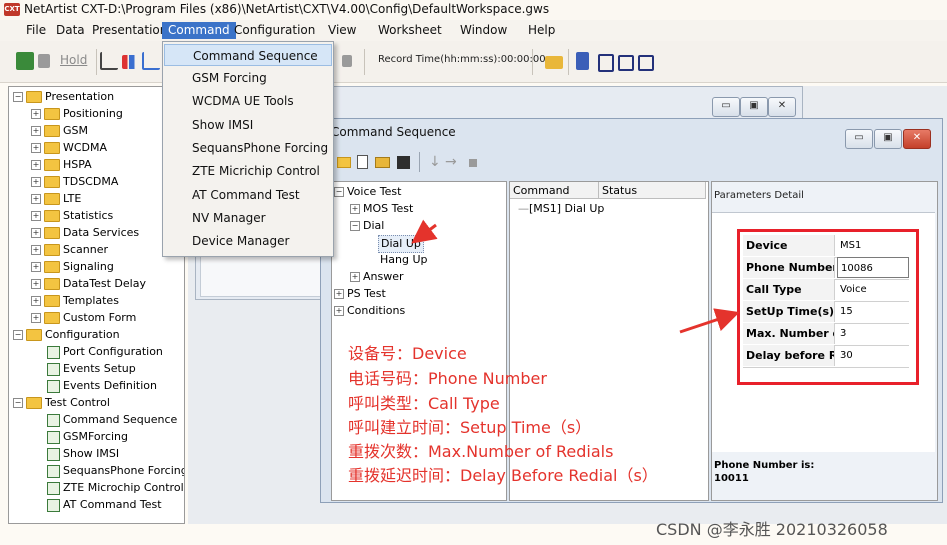 This screenshot has height=545, width=947. Describe the element at coordinates (754, 107) in the screenshot. I see `restore-icon: ▣` at that location.